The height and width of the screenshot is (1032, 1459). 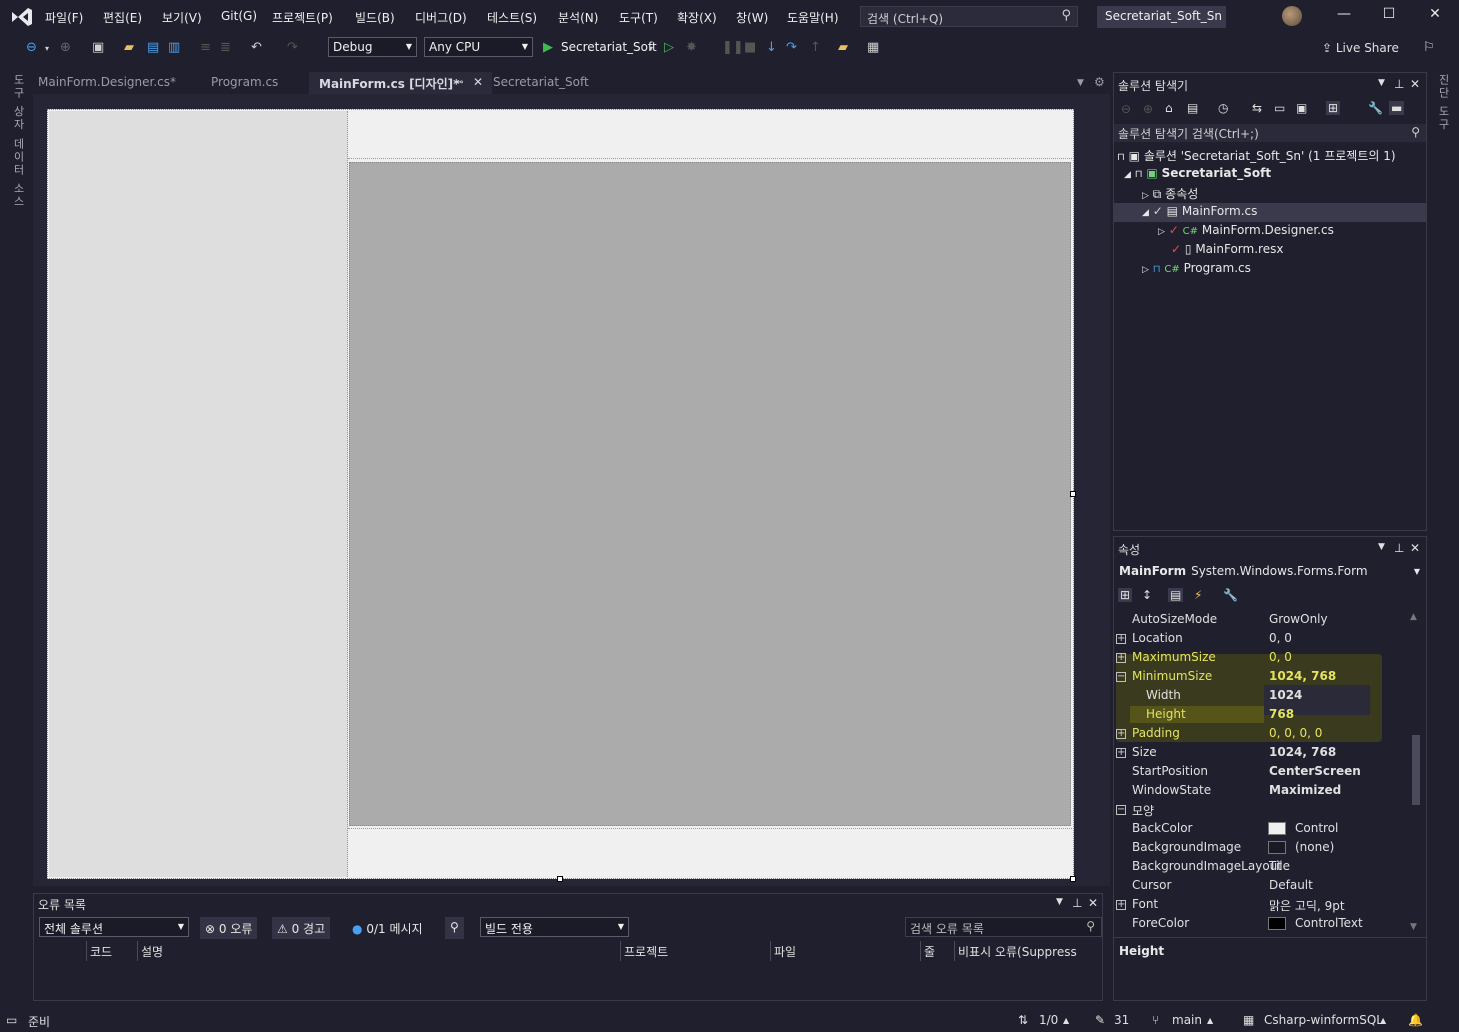 What do you see at coordinates (256, 47) in the screenshot?
I see `undo-icon: ↶` at bounding box center [256, 47].